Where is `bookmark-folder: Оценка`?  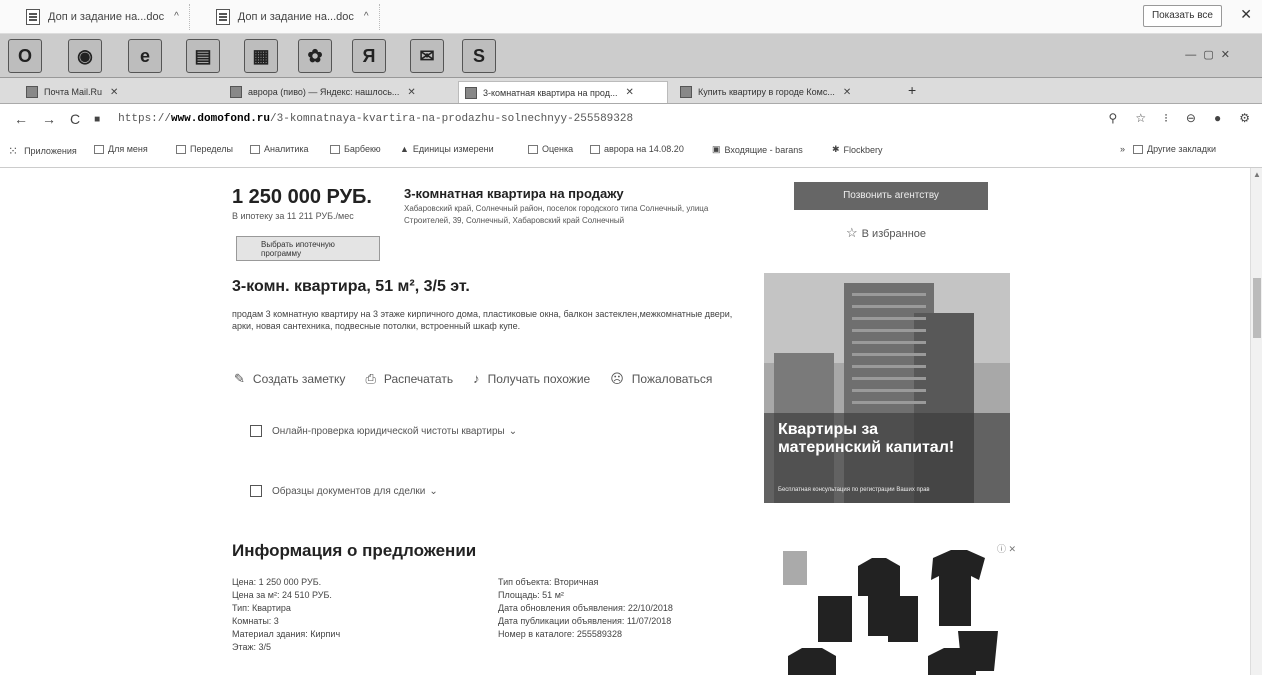 bookmark-folder: Оценка is located at coordinates (550, 149).